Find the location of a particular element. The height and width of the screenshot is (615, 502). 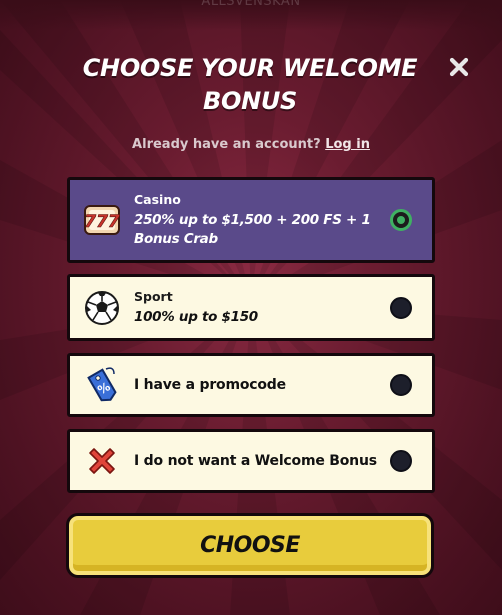

radio-promocode is located at coordinates (401, 385).